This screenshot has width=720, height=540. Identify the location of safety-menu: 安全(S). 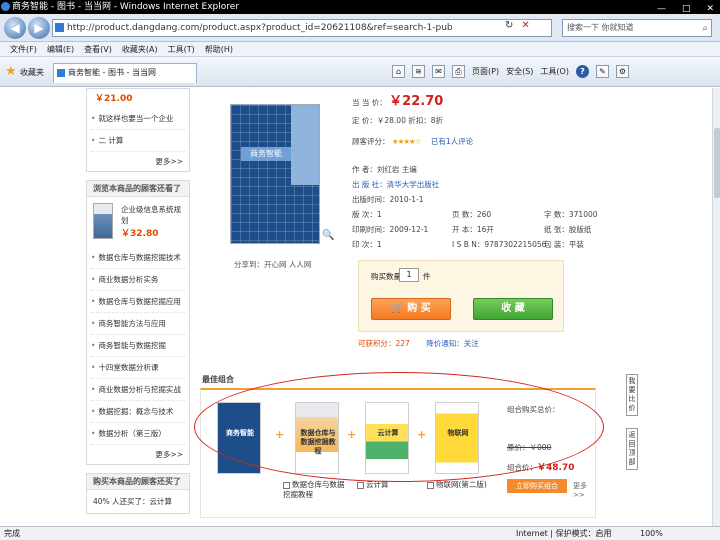
(519, 71).